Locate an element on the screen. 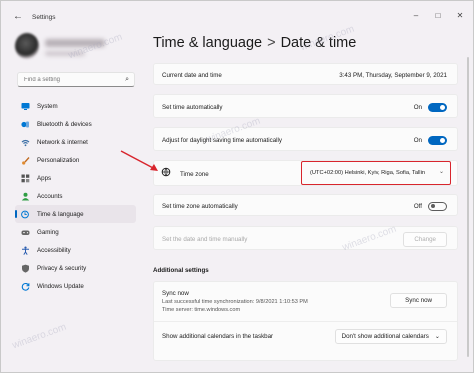 The width and height of the screenshot is (474, 373). calendars-label: Show additional calendars in the taskbar is located at coordinates (218, 336).